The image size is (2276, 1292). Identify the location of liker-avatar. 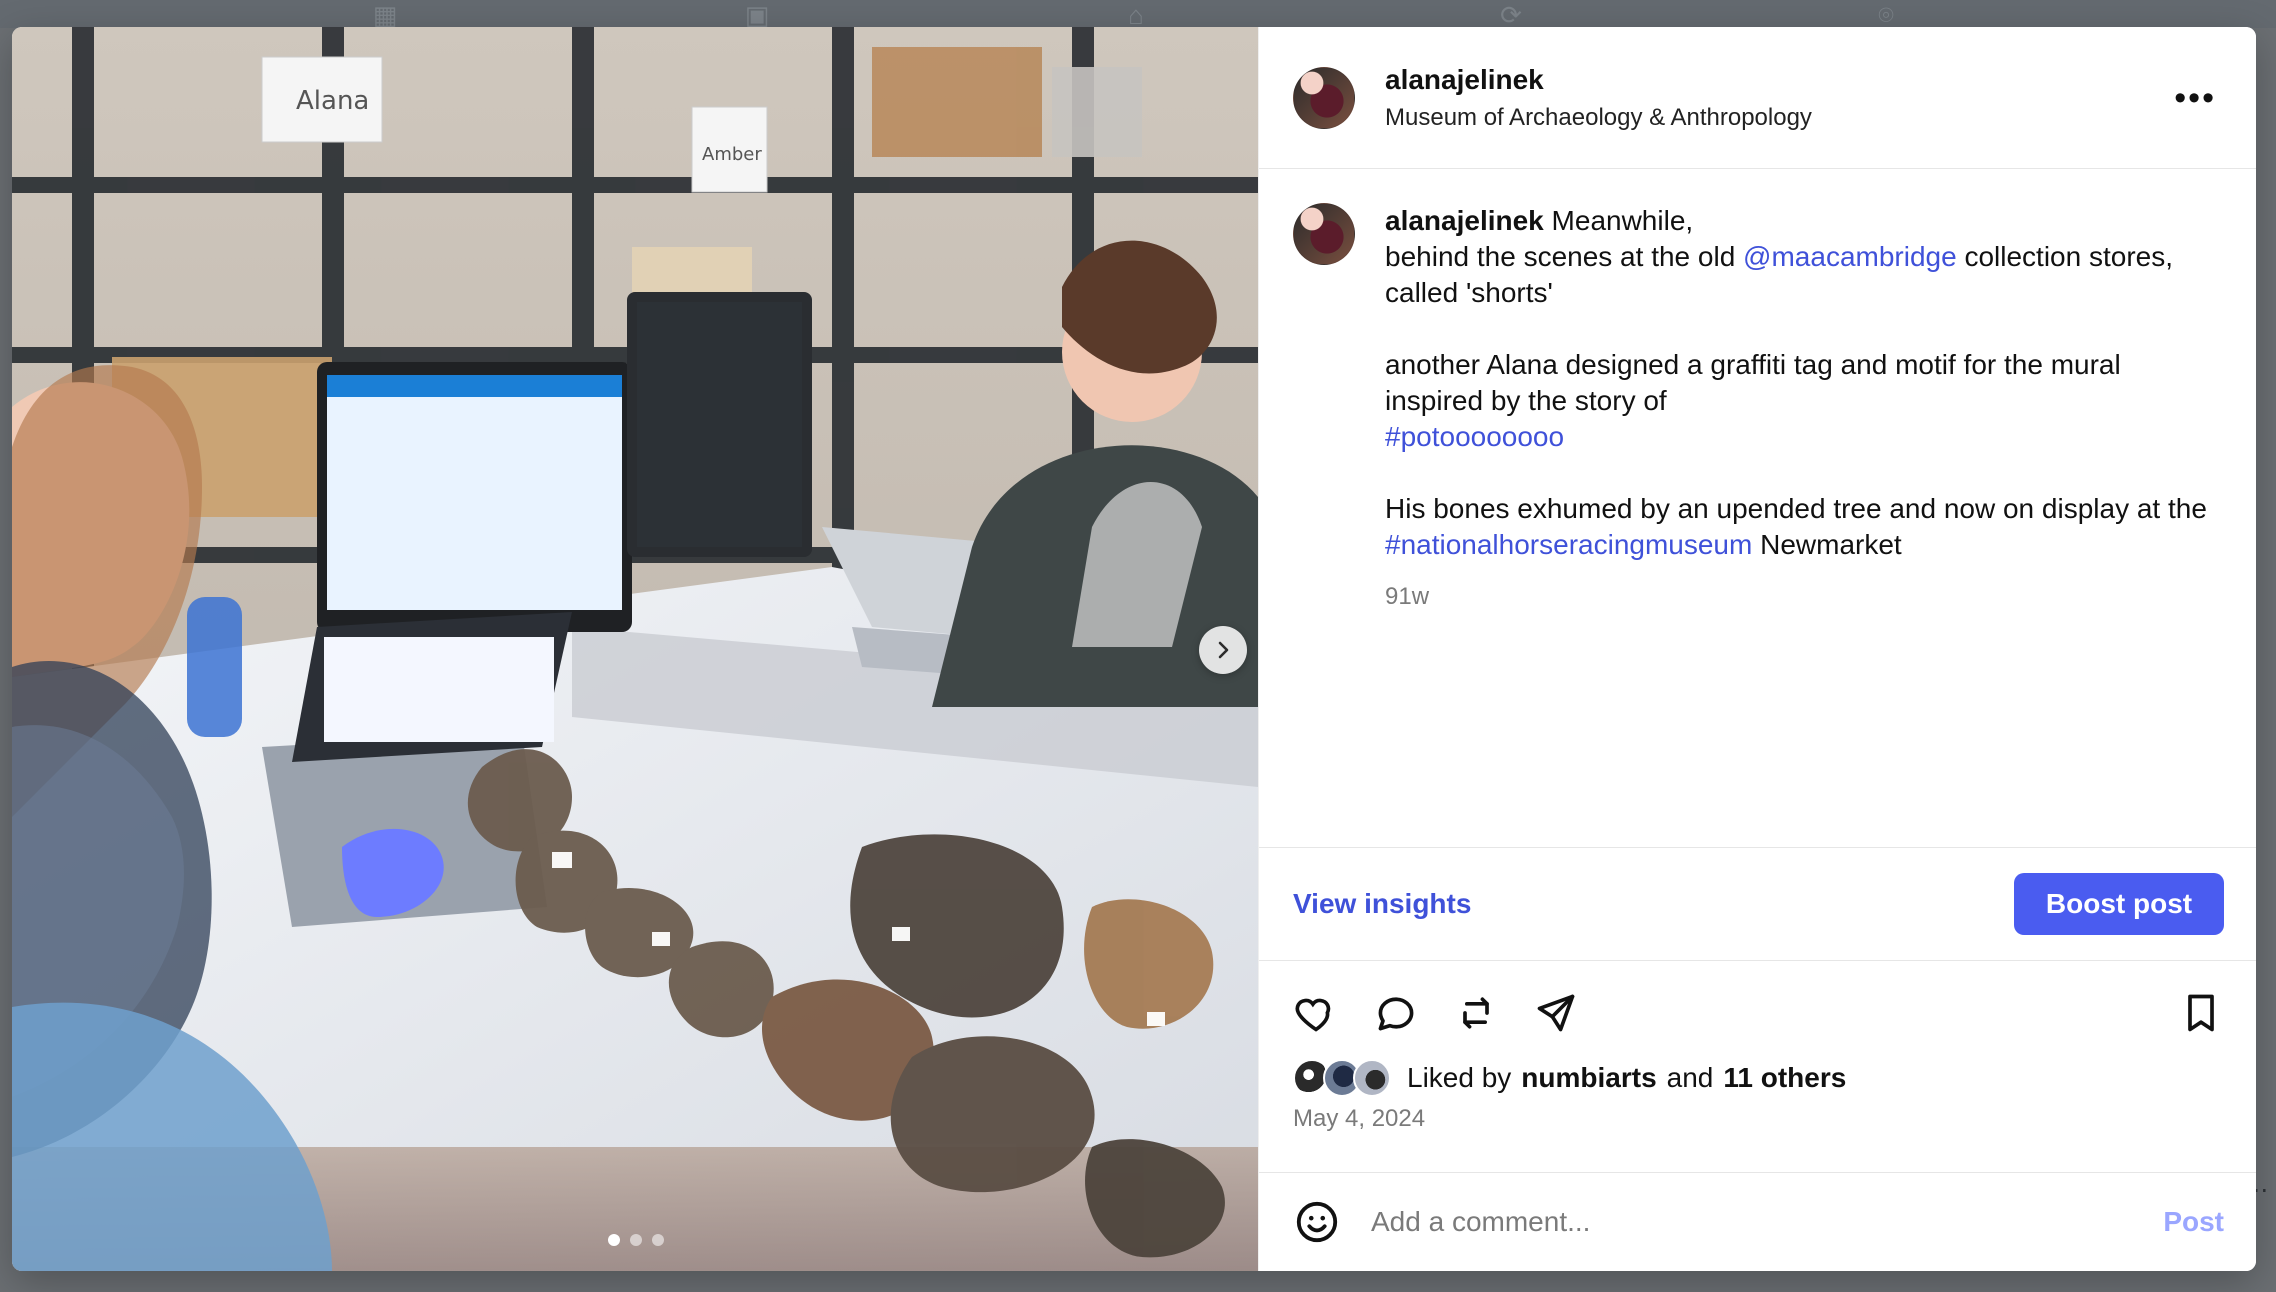
(1372, 1078).